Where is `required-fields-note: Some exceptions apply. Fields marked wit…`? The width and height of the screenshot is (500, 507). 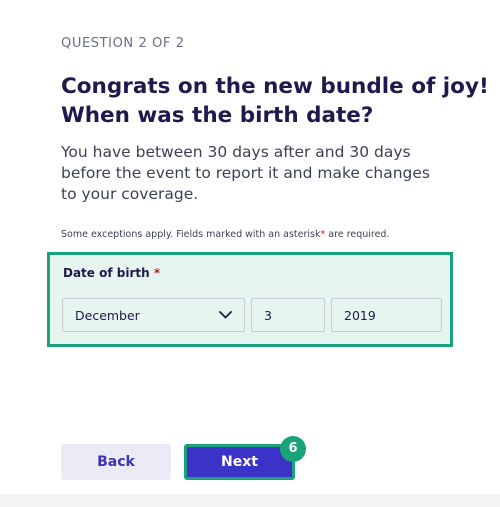 required-fields-note: Some exceptions apply. Fields marked wit… is located at coordinates (225, 234).